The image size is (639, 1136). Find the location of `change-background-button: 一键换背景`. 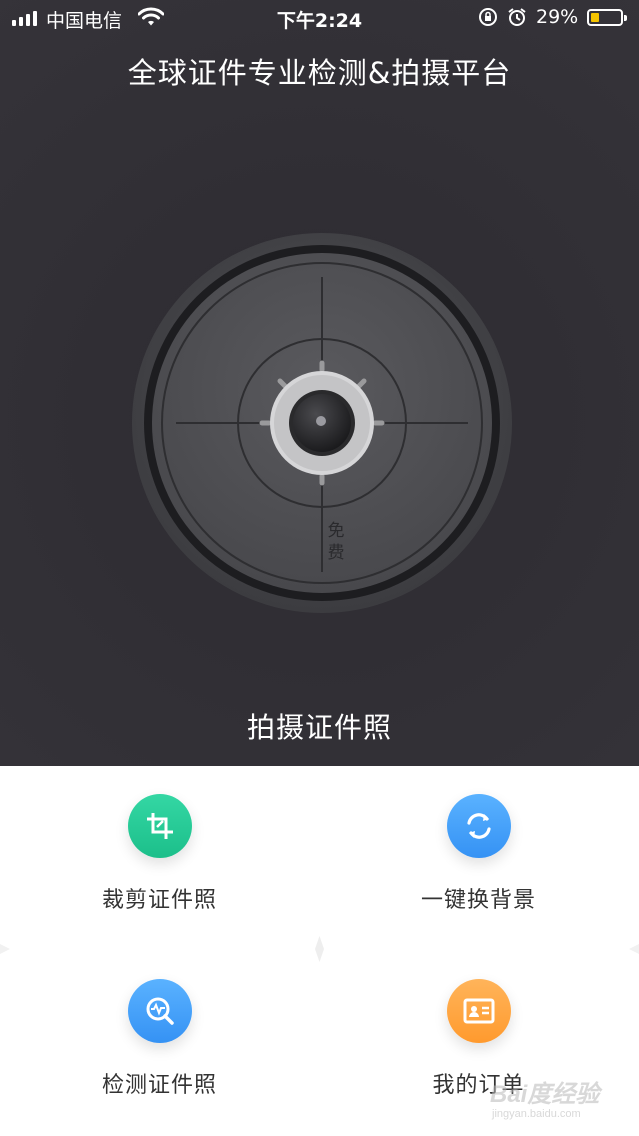

change-background-button: 一键换背景 is located at coordinates (478, 858).